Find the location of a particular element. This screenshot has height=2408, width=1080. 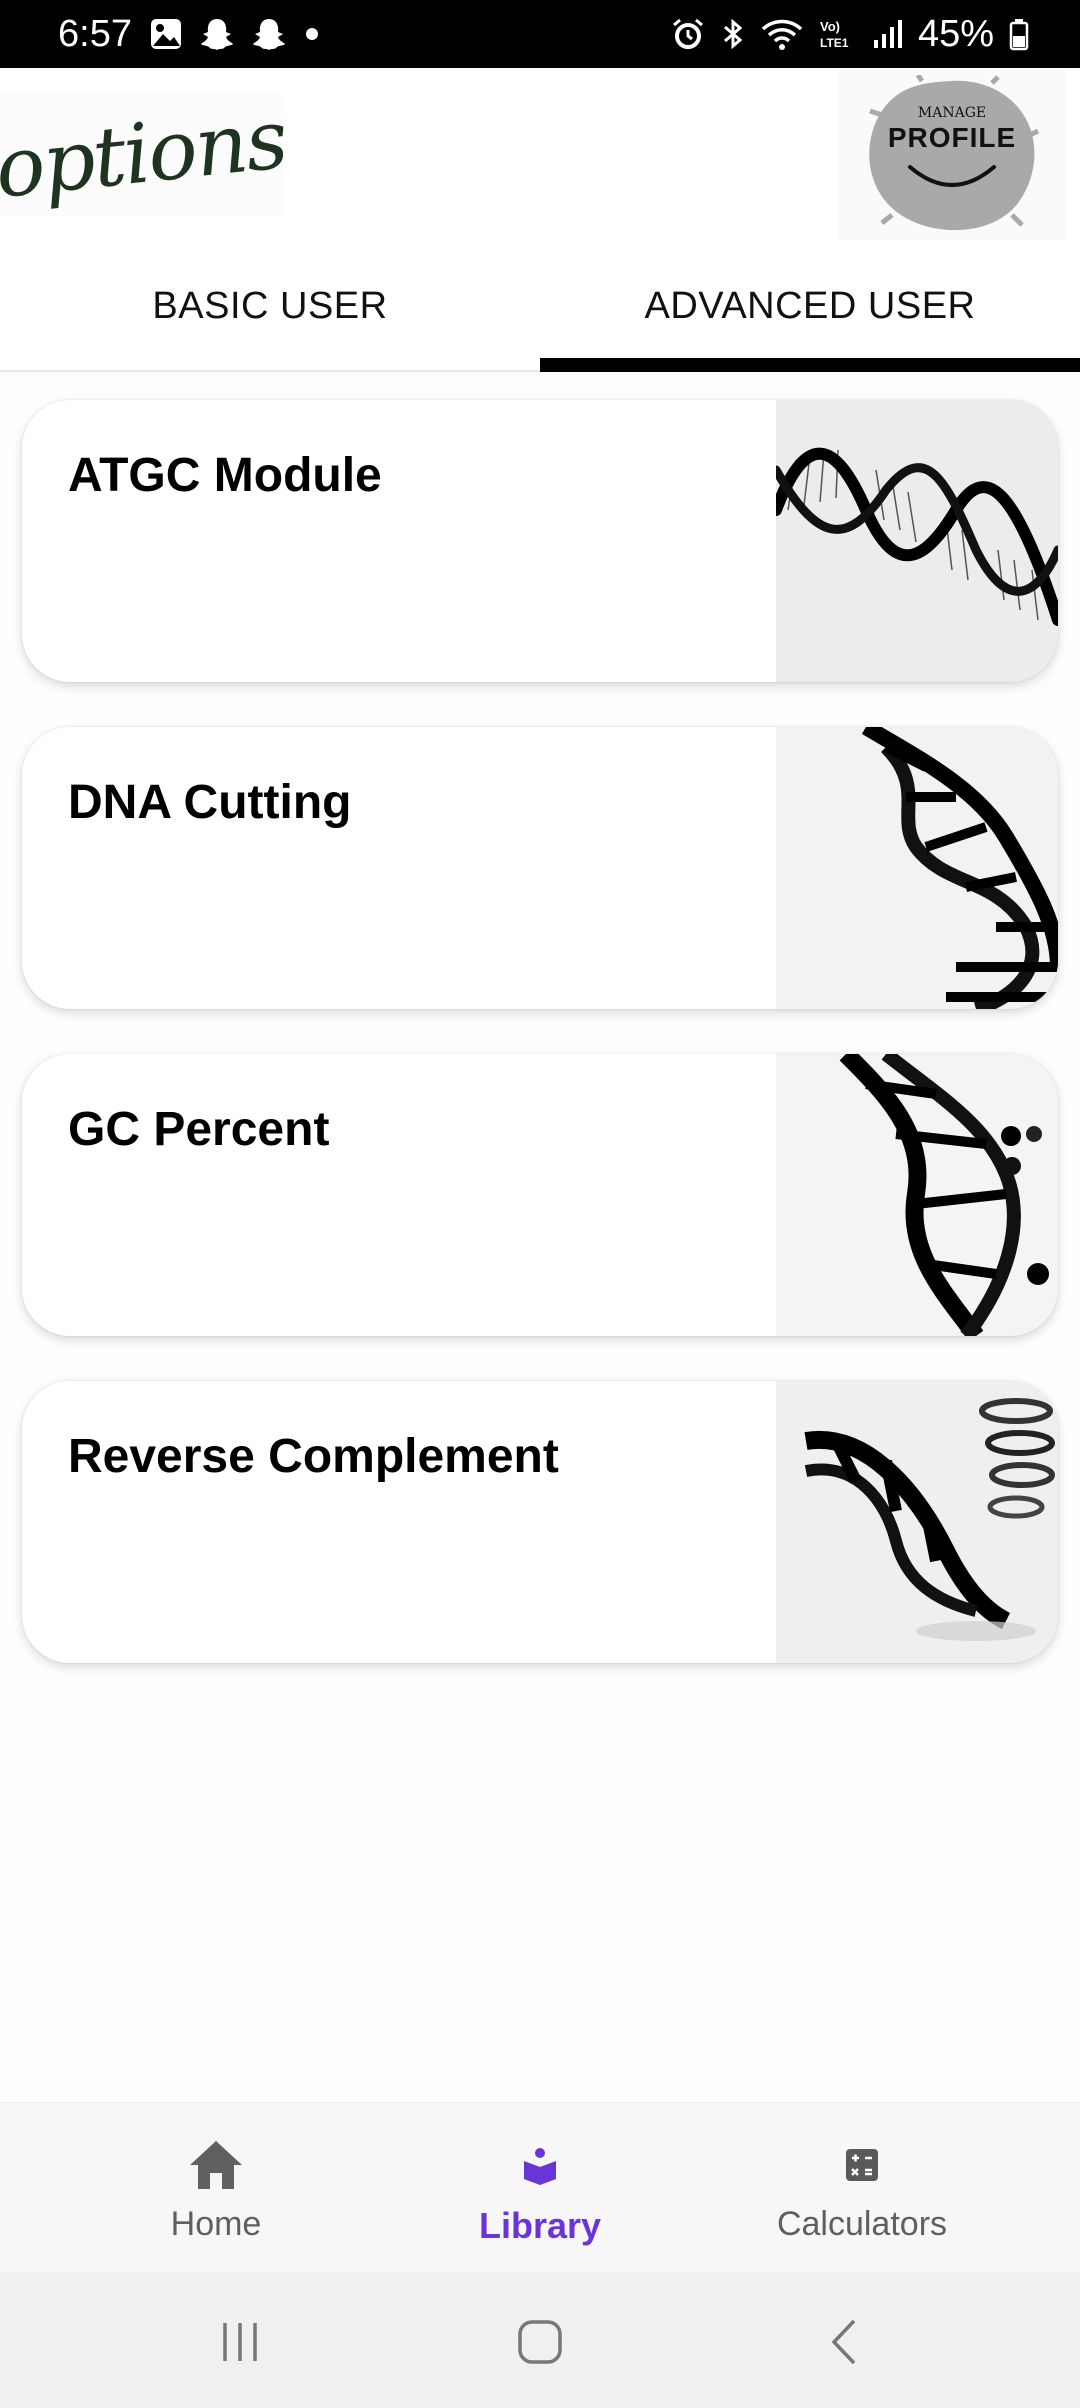

manage-profile-button: MANAGE PROFILE is located at coordinates (952, 155).